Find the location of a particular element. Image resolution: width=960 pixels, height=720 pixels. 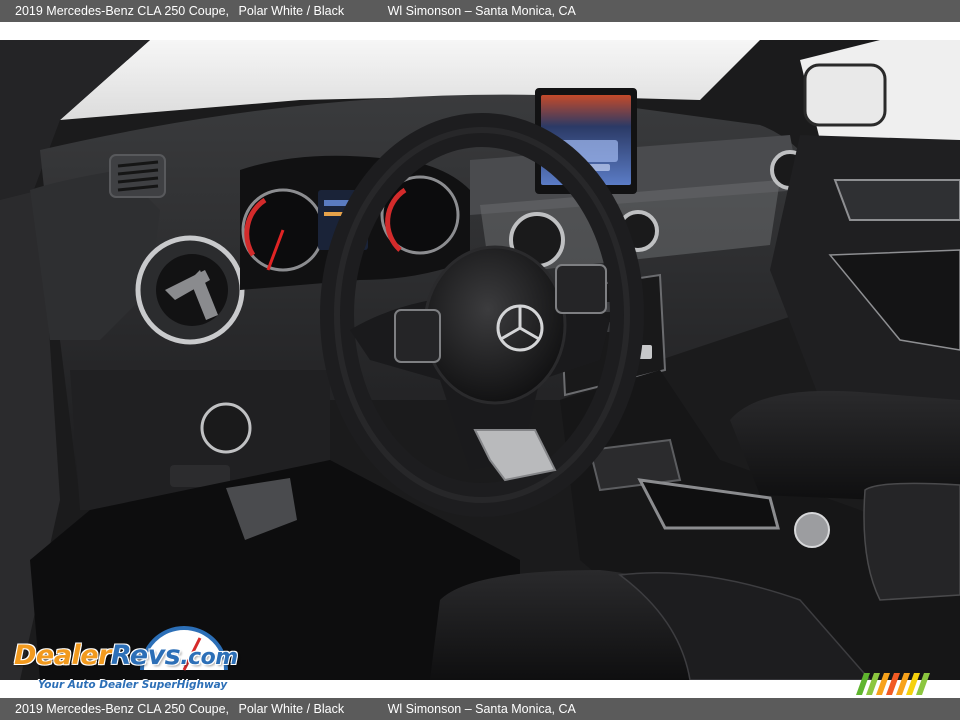

caption-colors-bottom: Polar White / Black is located at coordinates (291, 709).